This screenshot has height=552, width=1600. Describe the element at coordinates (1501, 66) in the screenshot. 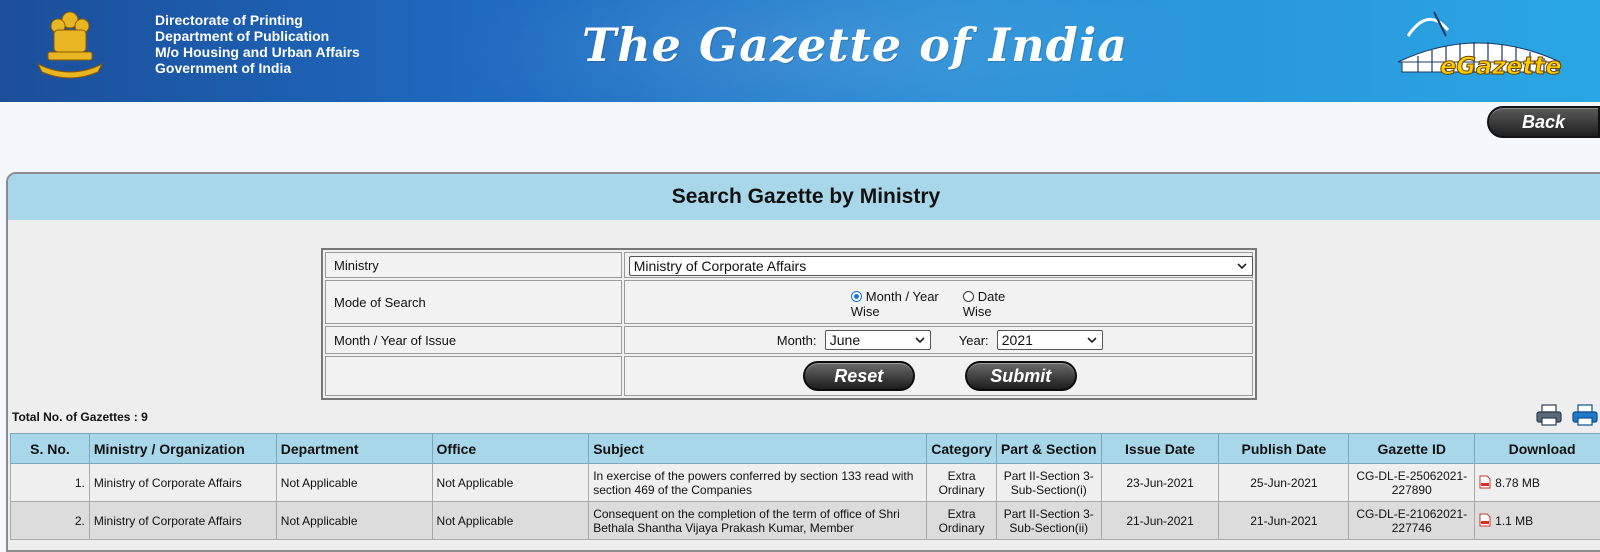

I see `egazette-logo-text: eGazette` at that location.